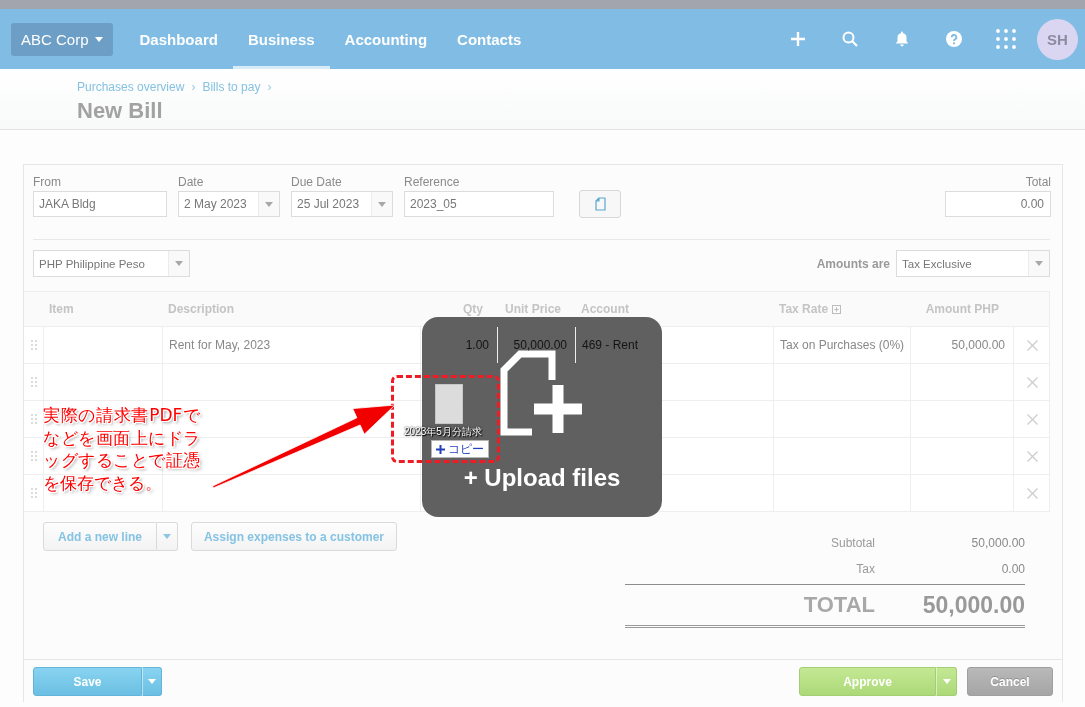 This screenshot has width=1085, height=707. What do you see at coordinates (432, 182) in the screenshot?
I see `field-label: Reference` at bounding box center [432, 182].